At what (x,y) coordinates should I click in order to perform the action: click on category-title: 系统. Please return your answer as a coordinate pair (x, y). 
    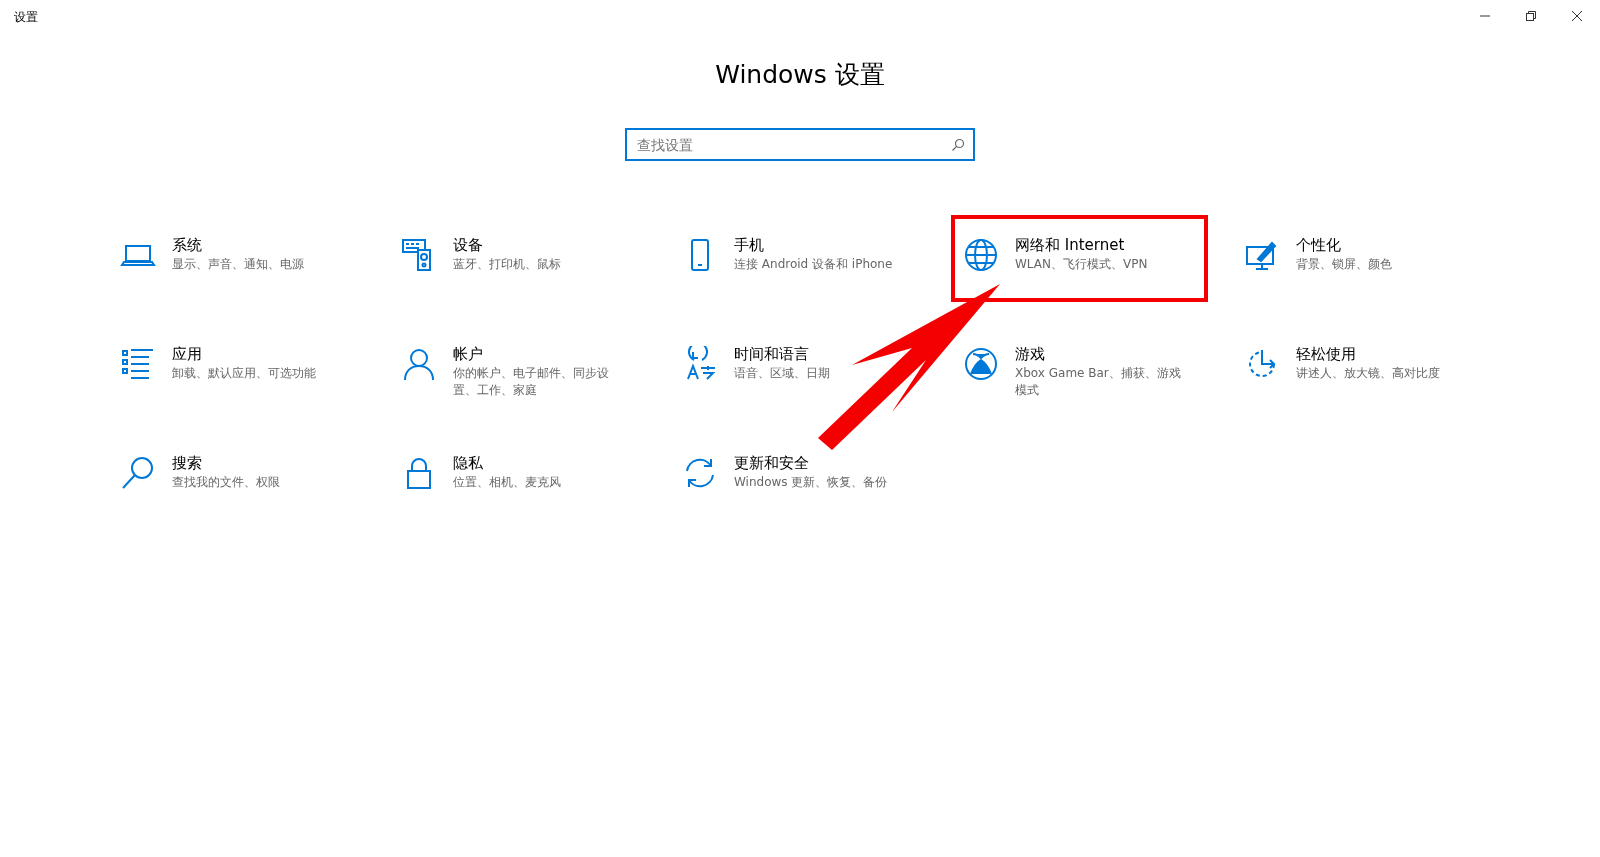
    Looking at the image, I should click on (187, 245).